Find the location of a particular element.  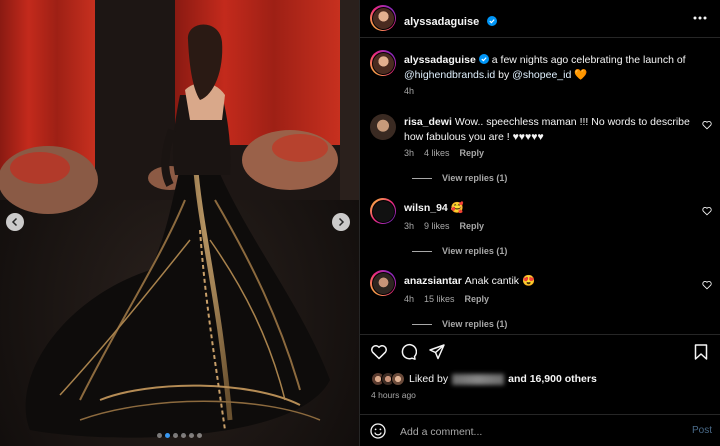

comment-meta: 3h 4 likes Reply is located at coordinates (449, 153).